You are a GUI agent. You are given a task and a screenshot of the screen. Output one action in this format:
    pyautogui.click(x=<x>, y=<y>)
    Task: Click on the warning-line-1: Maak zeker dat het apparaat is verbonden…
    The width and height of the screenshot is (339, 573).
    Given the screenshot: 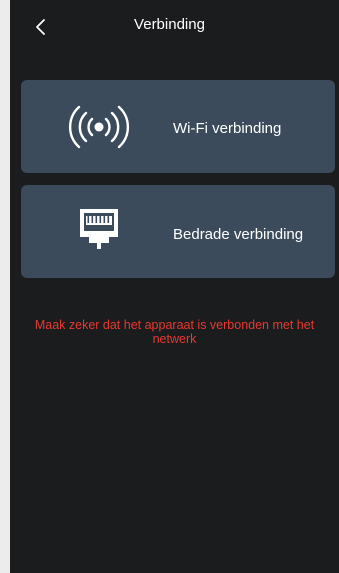 What is the action you would take?
    pyautogui.click(x=174, y=325)
    